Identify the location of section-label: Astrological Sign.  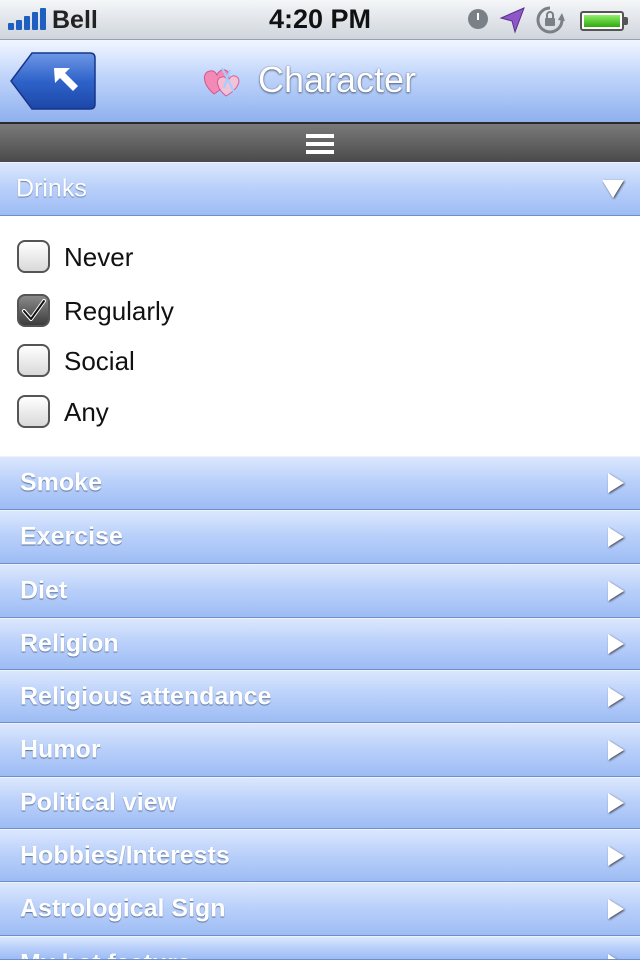
(123, 908).